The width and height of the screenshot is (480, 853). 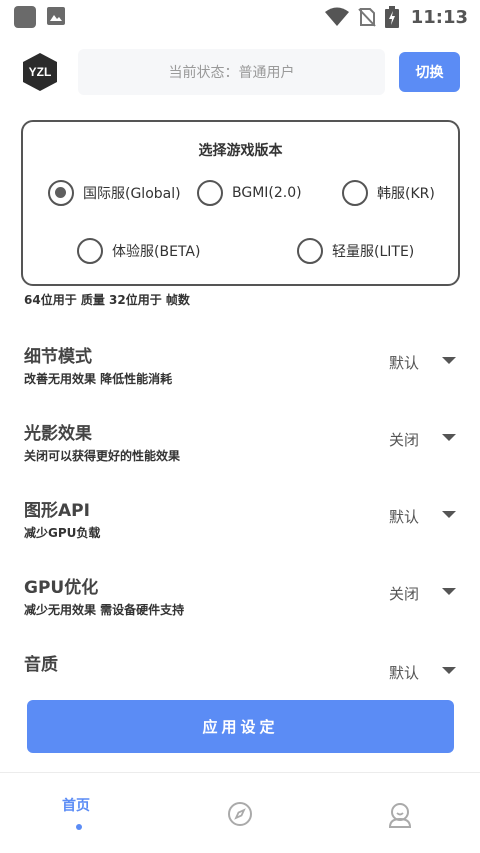 I want to click on setting-subtitle: 改善无用效果 降低性能消耗, so click(x=98, y=379).